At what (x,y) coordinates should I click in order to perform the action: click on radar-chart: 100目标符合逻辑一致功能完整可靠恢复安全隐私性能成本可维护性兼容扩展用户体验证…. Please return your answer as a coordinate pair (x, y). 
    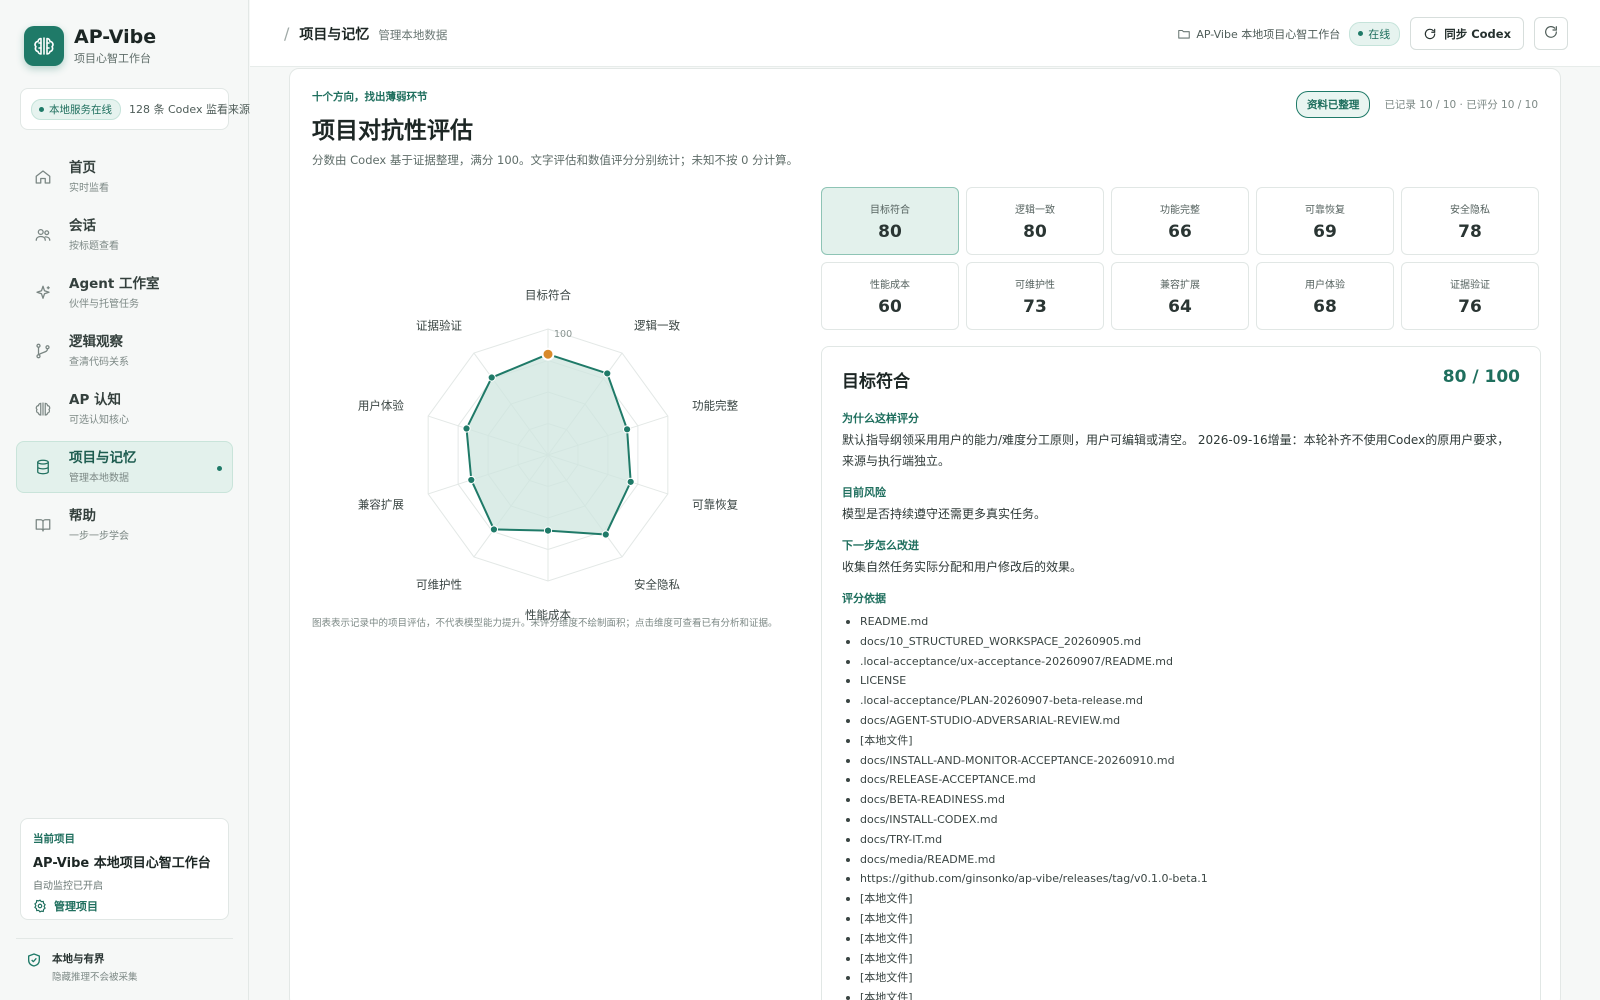
    Looking at the image, I should click on (552, 421).